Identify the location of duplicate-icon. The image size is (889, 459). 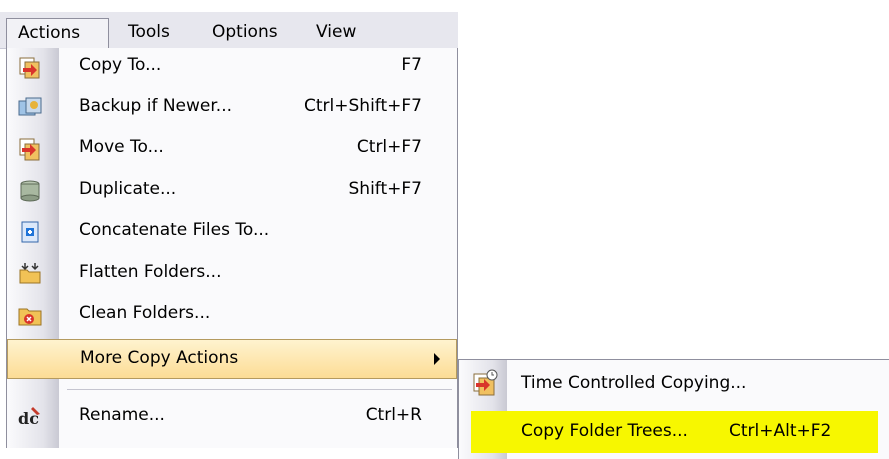
(30, 191).